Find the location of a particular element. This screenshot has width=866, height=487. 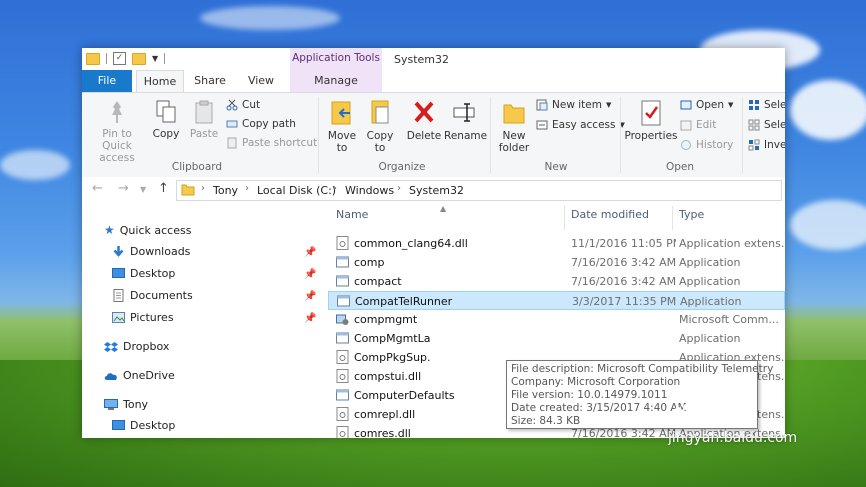

file-date-modified: 3/3/2017 11:35 PM is located at coordinates (624, 301).